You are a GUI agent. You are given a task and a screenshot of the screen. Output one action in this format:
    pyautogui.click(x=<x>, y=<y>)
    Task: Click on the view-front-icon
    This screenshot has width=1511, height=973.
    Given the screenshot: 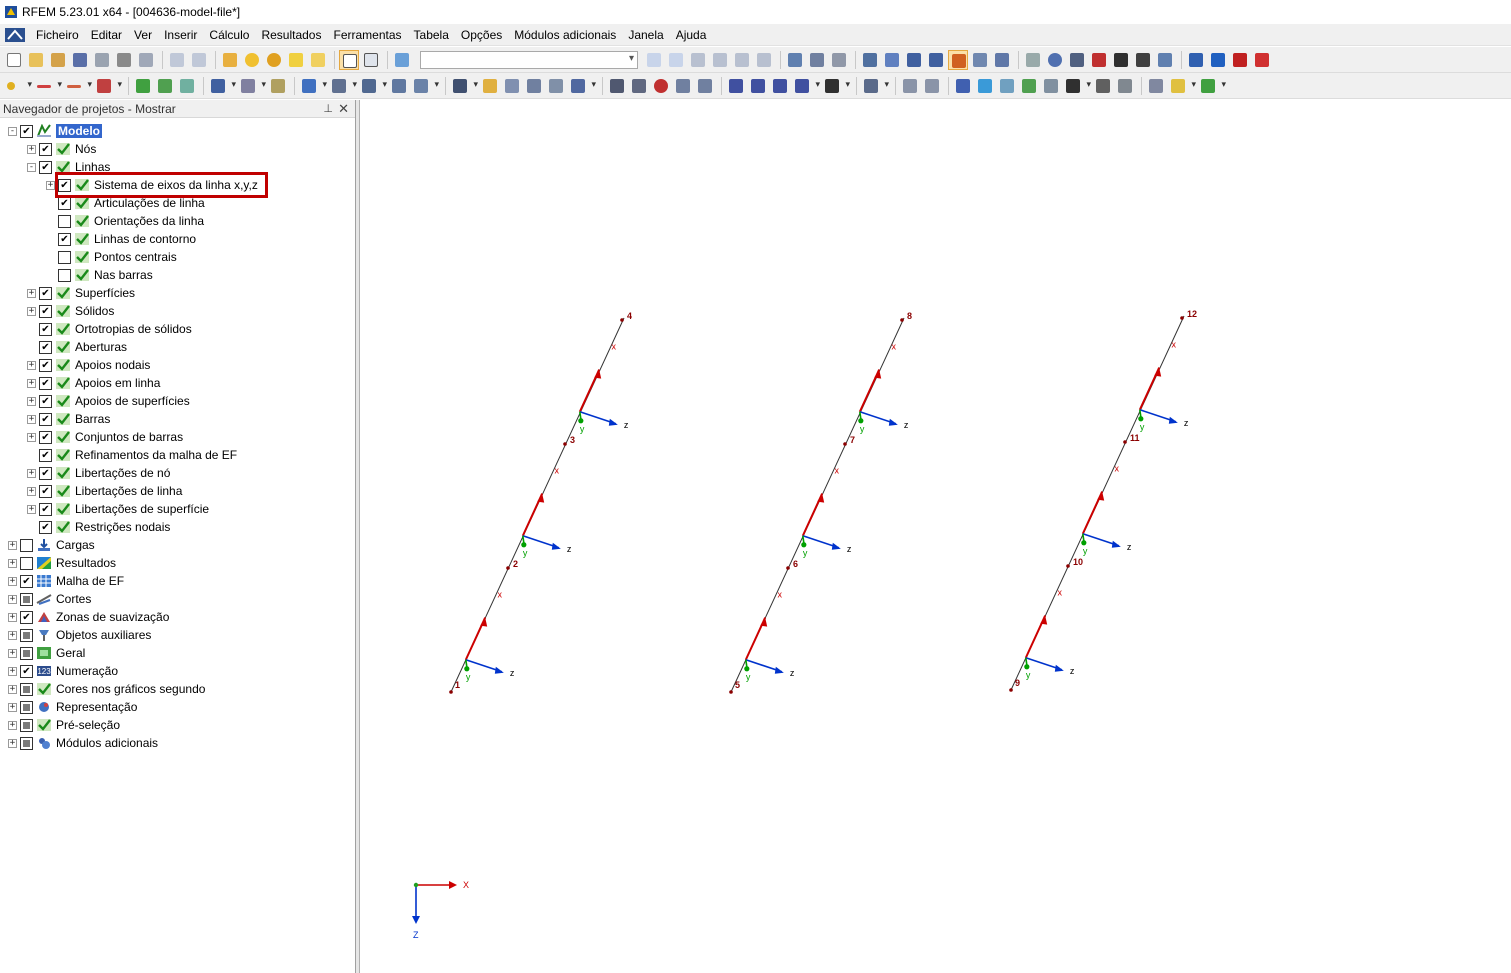 What is the action you would take?
    pyautogui.click(x=683, y=86)
    